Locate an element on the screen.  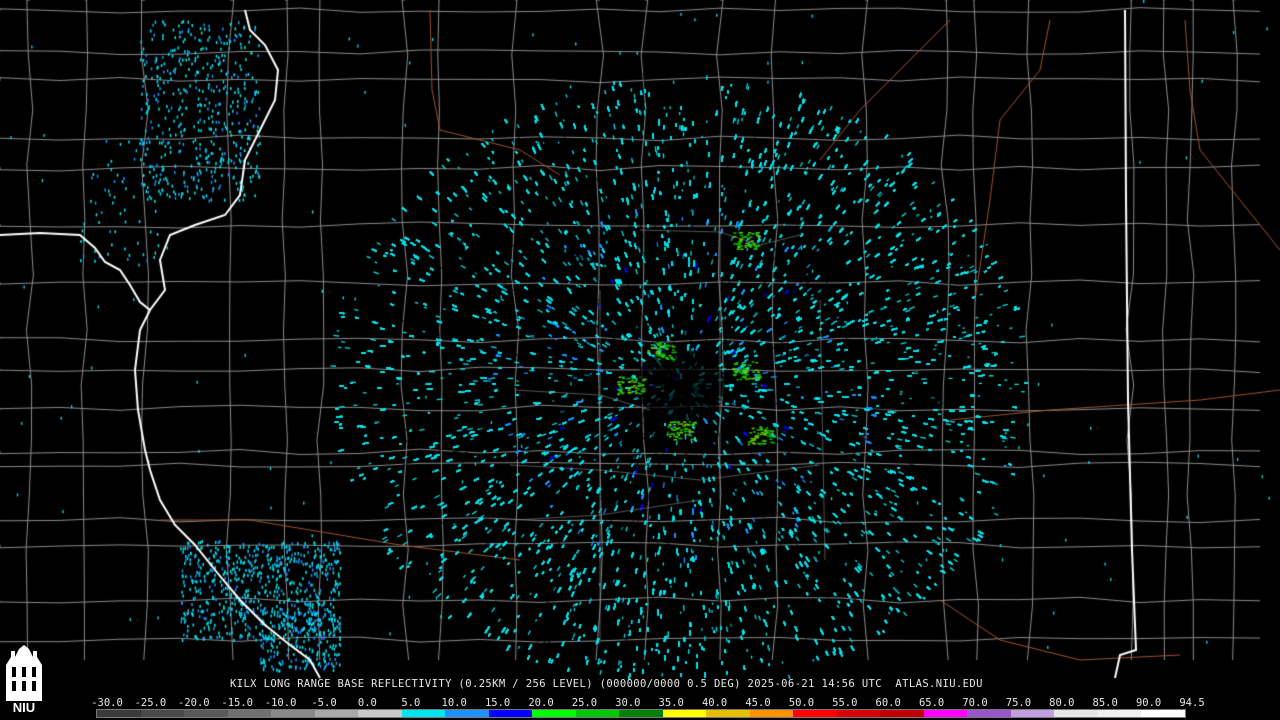
scale-label: 90.0 is located at coordinates (1148, 703).